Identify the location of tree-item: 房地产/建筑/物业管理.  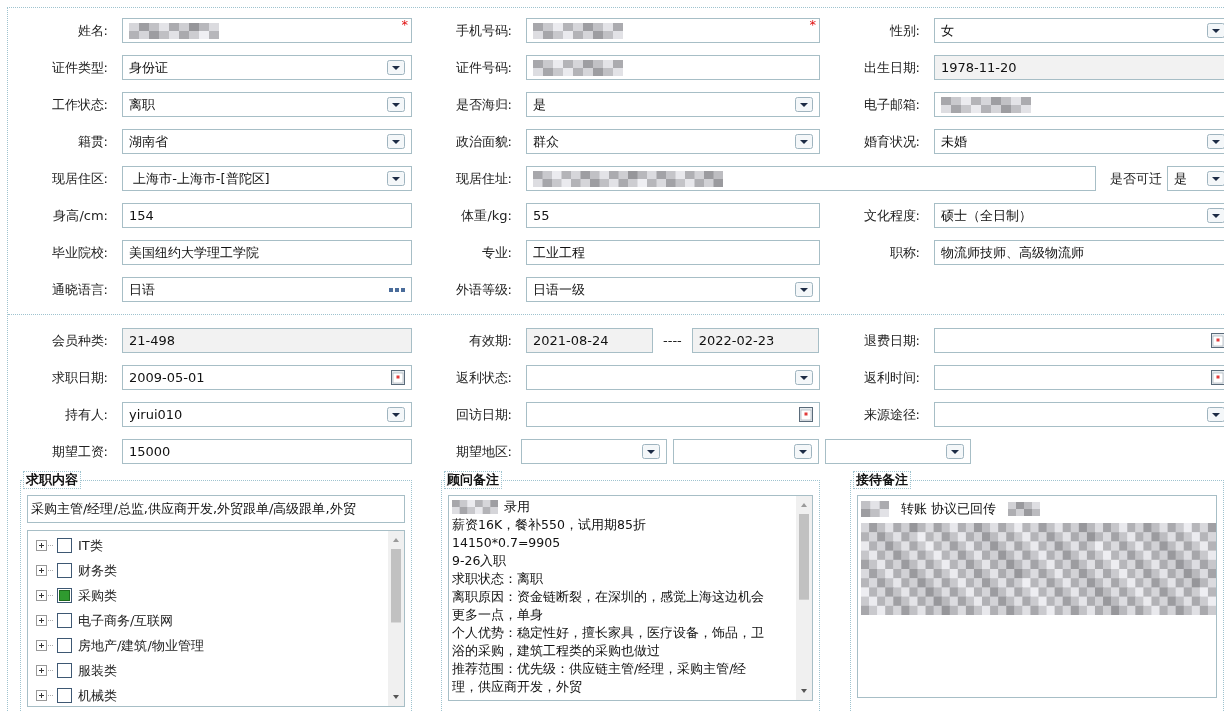
(141, 645).